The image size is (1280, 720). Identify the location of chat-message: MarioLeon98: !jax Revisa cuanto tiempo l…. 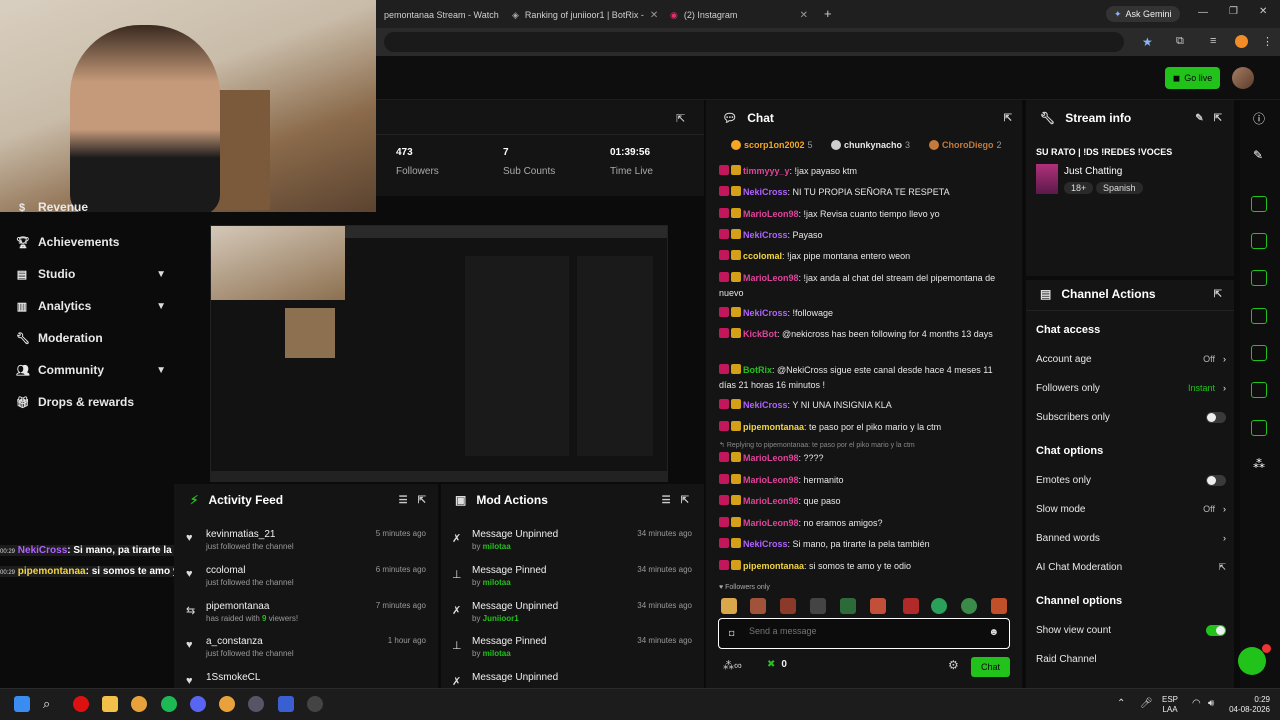
(864, 214).